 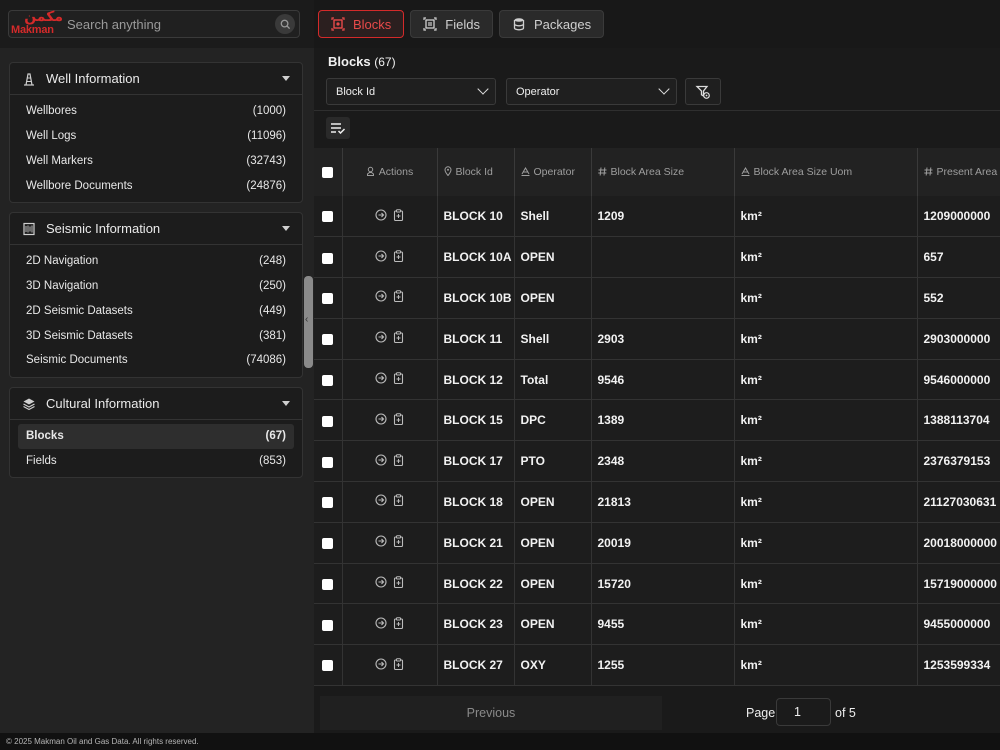 What do you see at coordinates (156, 404) in the screenshot?
I see `panel-cultural-information-header: Cultural Information` at bounding box center [156, 404].